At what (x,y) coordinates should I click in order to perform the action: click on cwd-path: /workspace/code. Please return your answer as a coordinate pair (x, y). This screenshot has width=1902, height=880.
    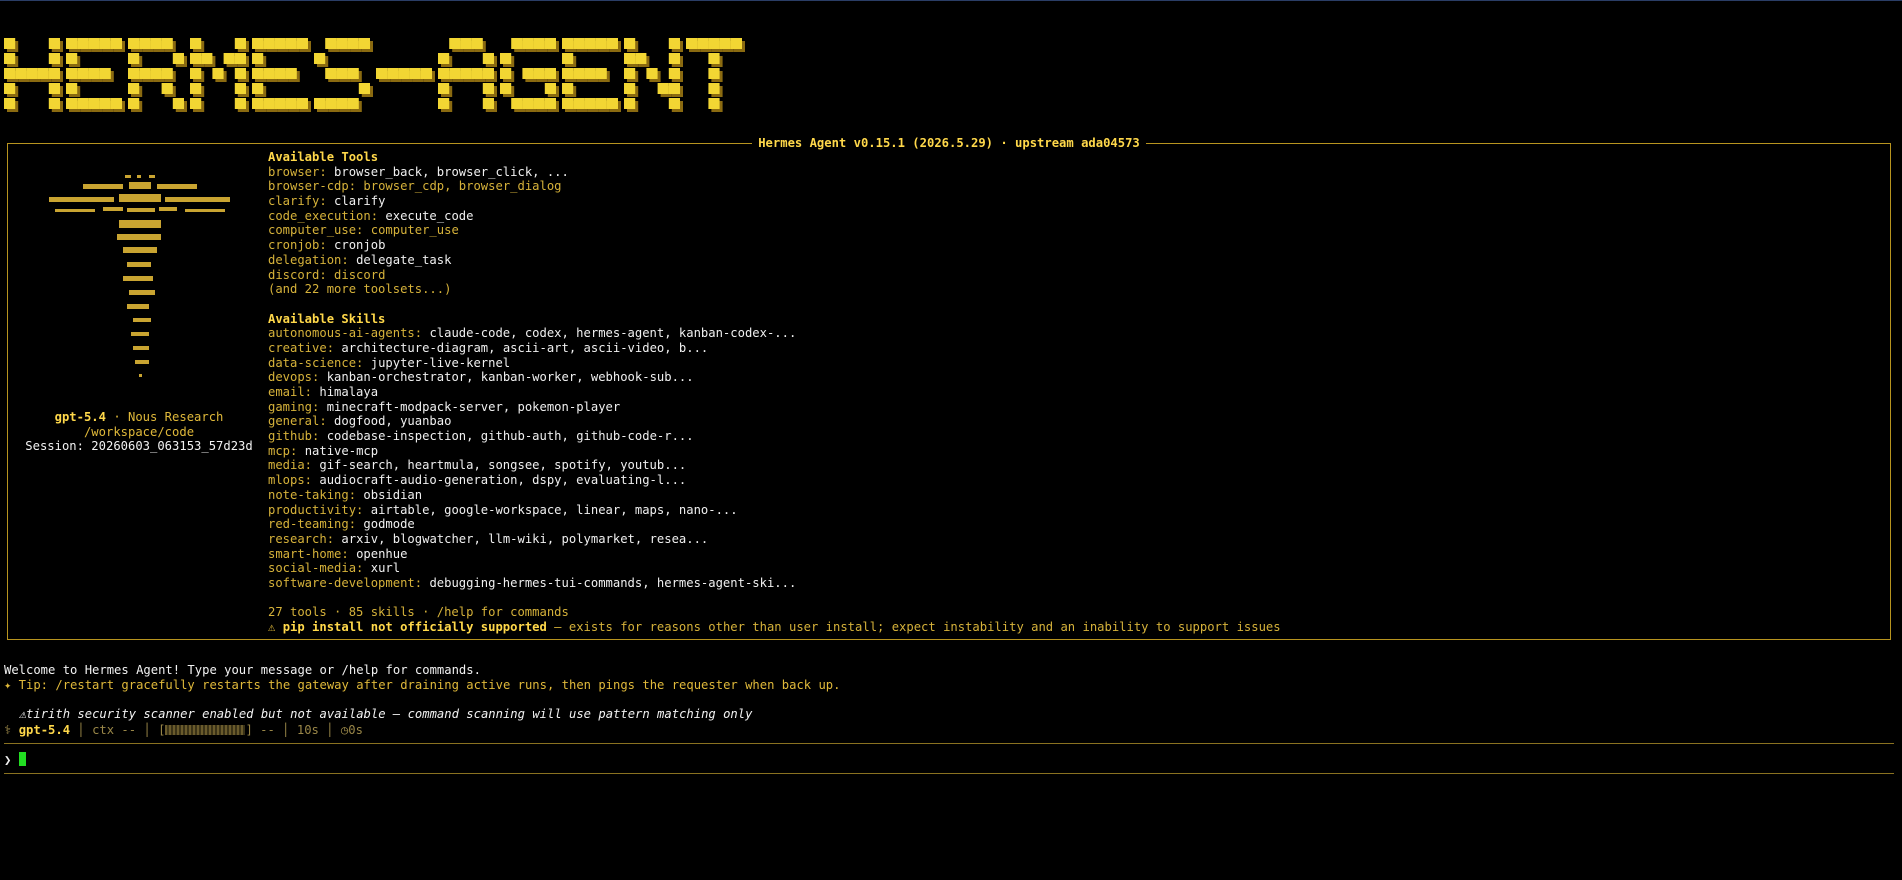
    Looking at the image, I should click on (139, 431).